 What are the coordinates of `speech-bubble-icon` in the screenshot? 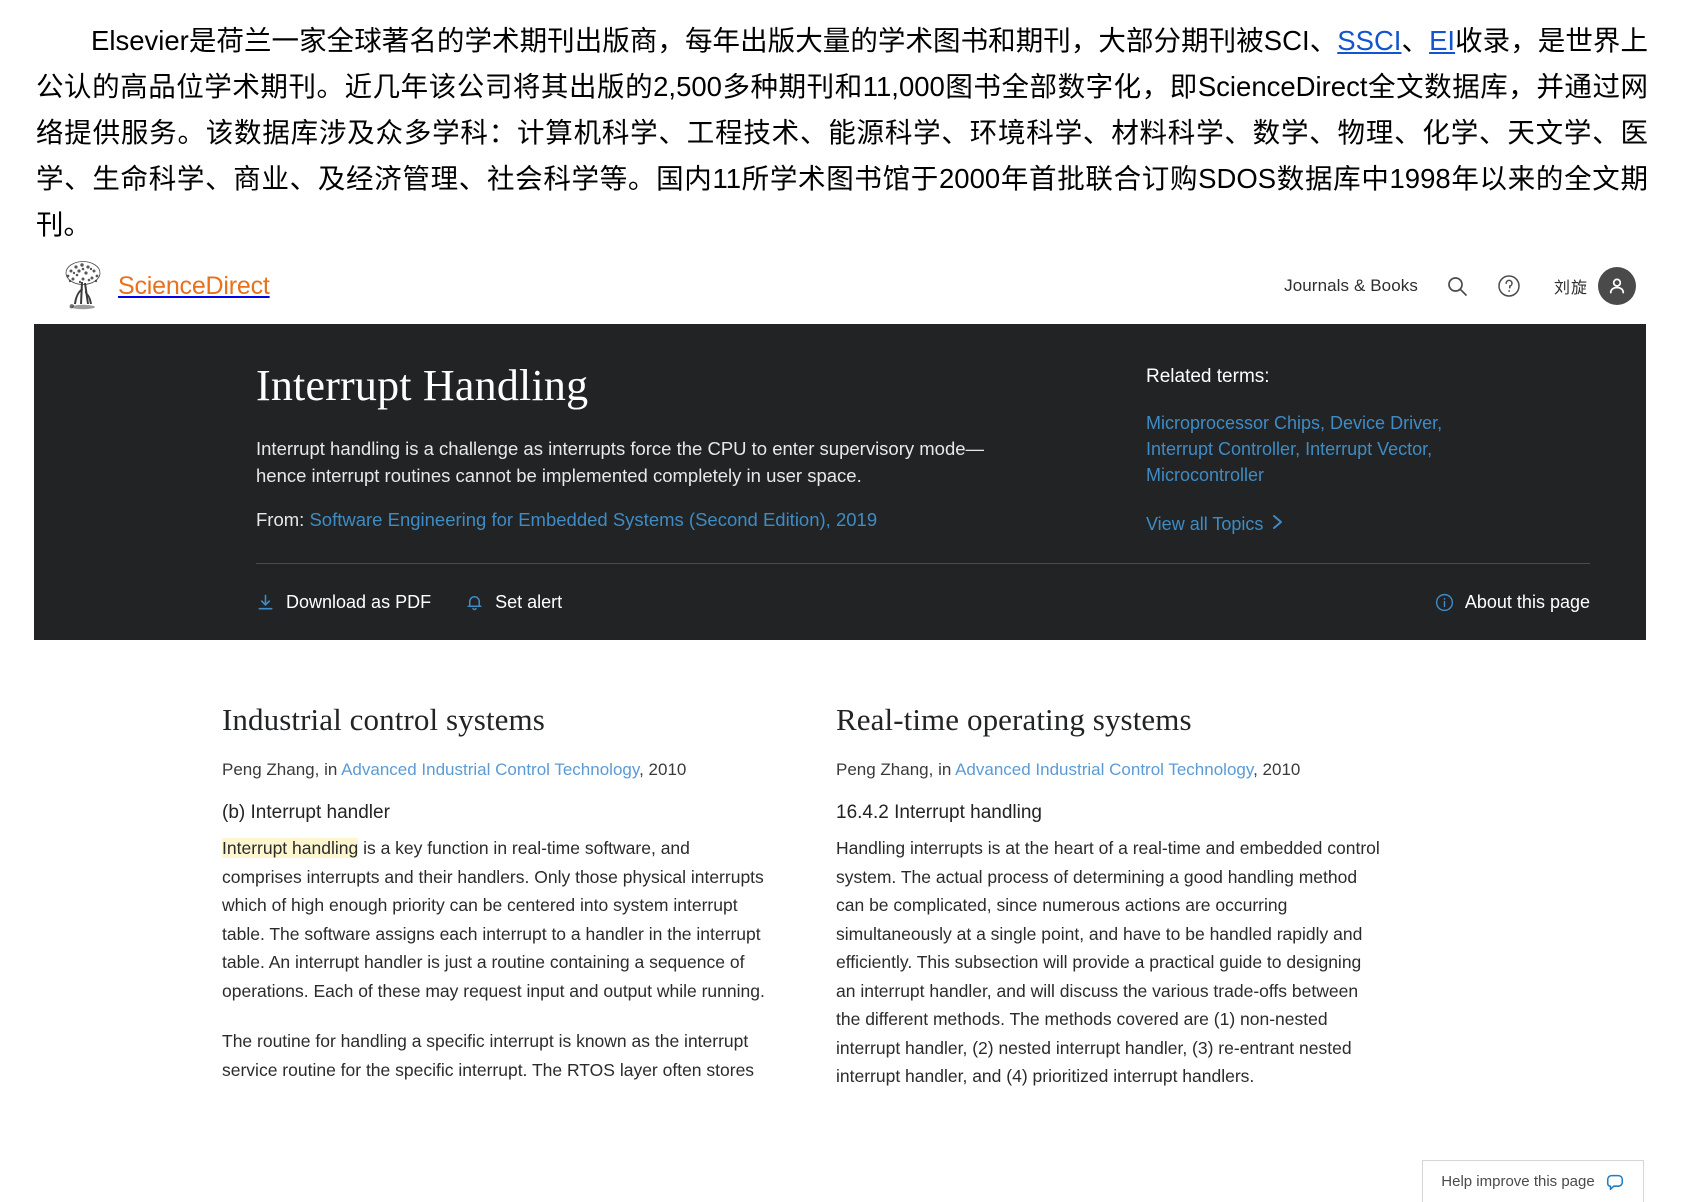 It's located at (1615, 1182).